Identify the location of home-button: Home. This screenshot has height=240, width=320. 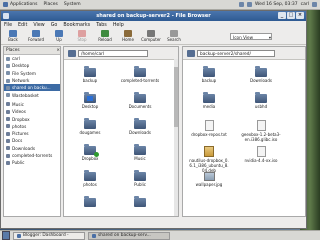
(128, 35).